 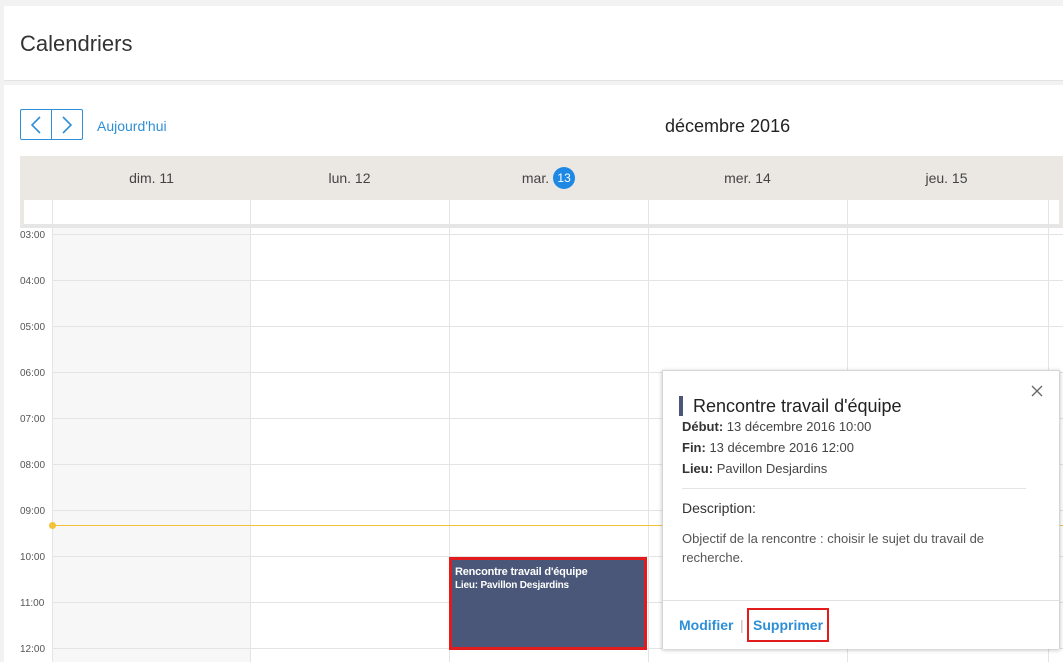 I want to click on all-day-row, so click(x=541, y=214).